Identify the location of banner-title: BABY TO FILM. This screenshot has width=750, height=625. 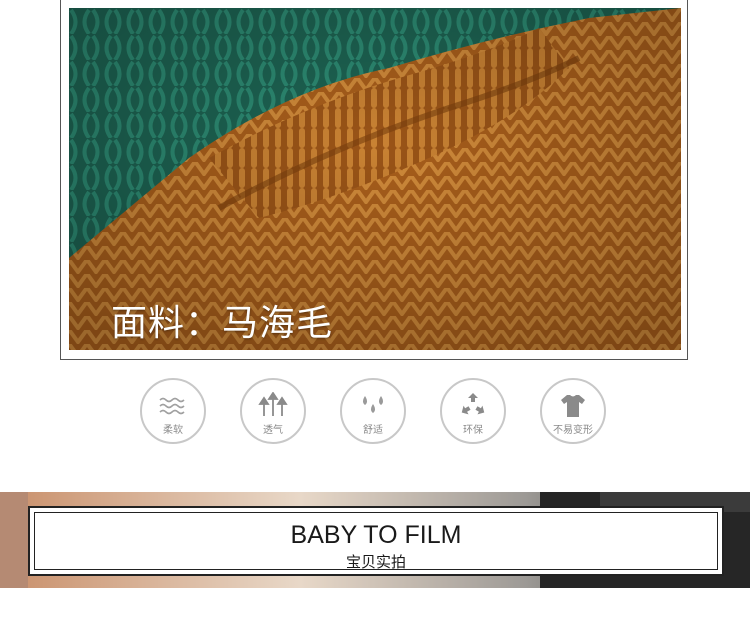
(376, 535).